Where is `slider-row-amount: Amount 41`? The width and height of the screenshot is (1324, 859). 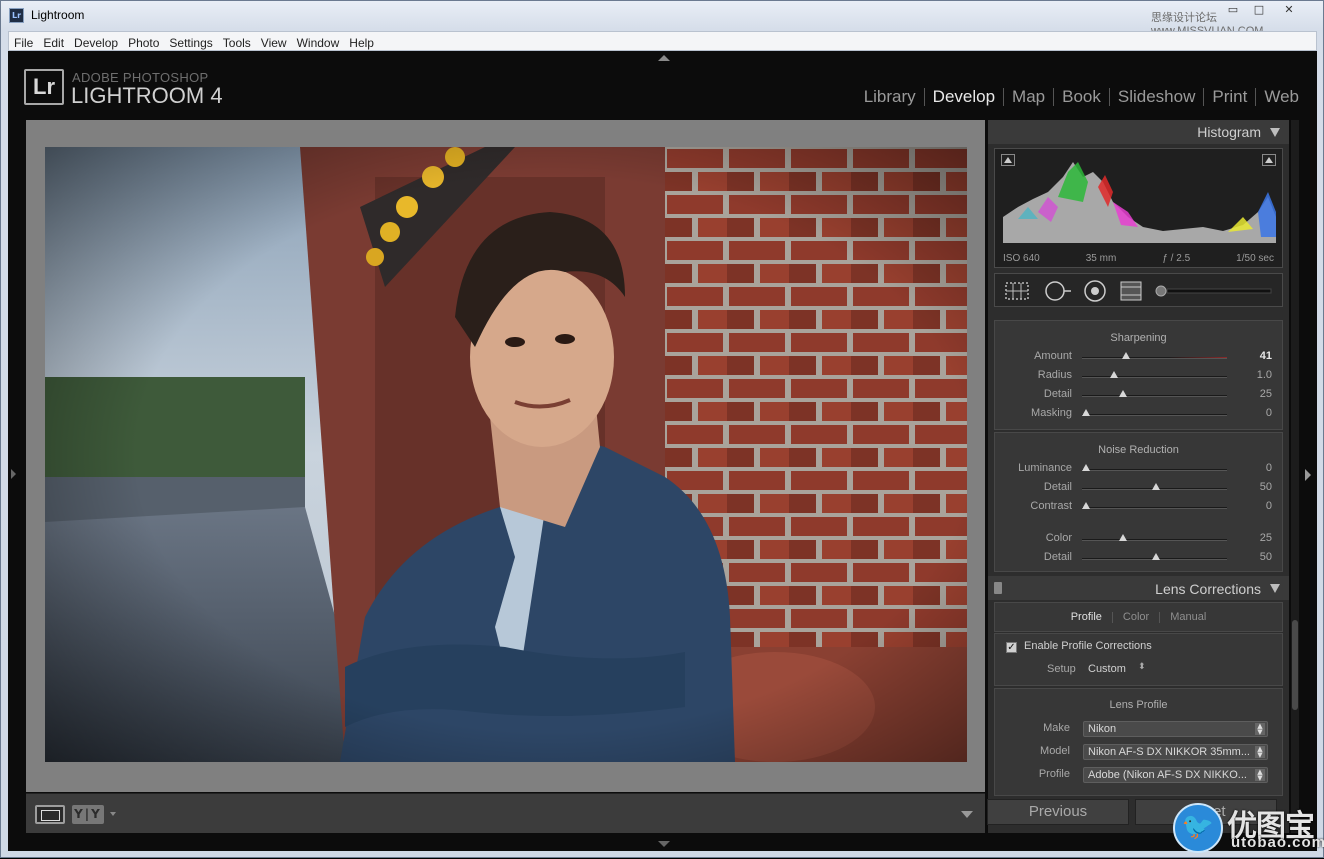
slider-row-amount: Amount 41 is located at coordinates (1139, 358).